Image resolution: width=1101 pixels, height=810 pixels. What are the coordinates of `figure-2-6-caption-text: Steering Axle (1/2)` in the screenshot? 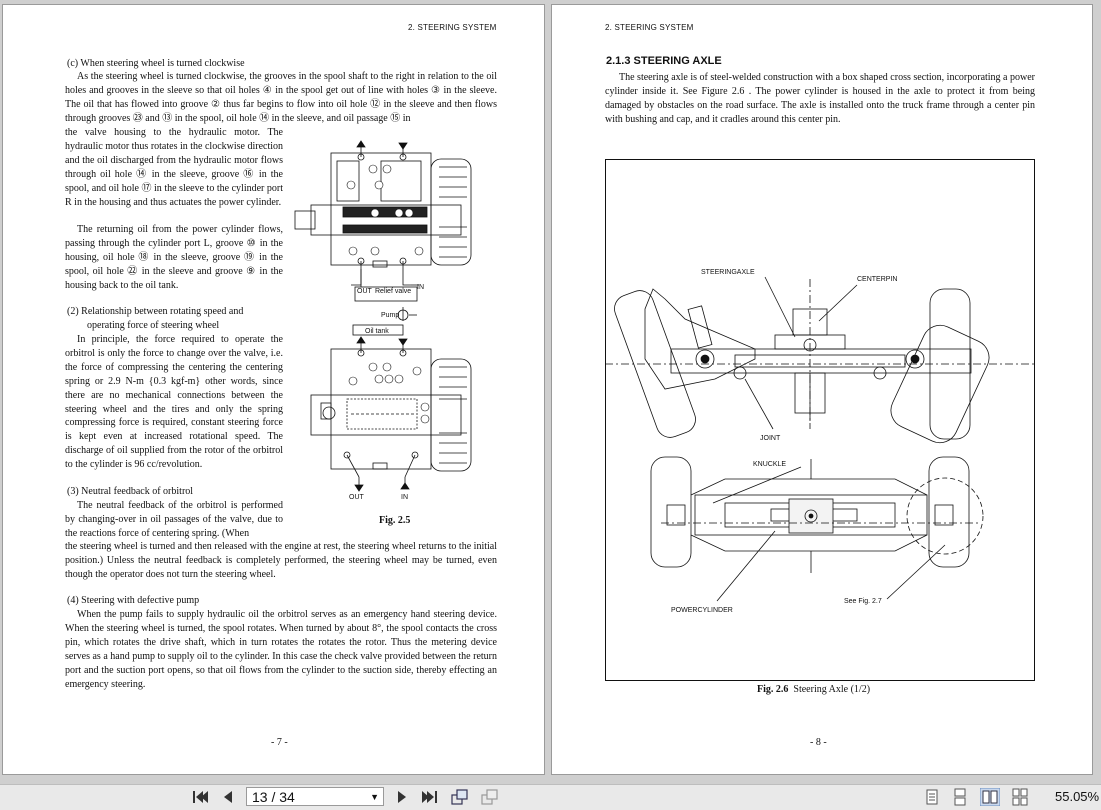 It's located at (832, 689).